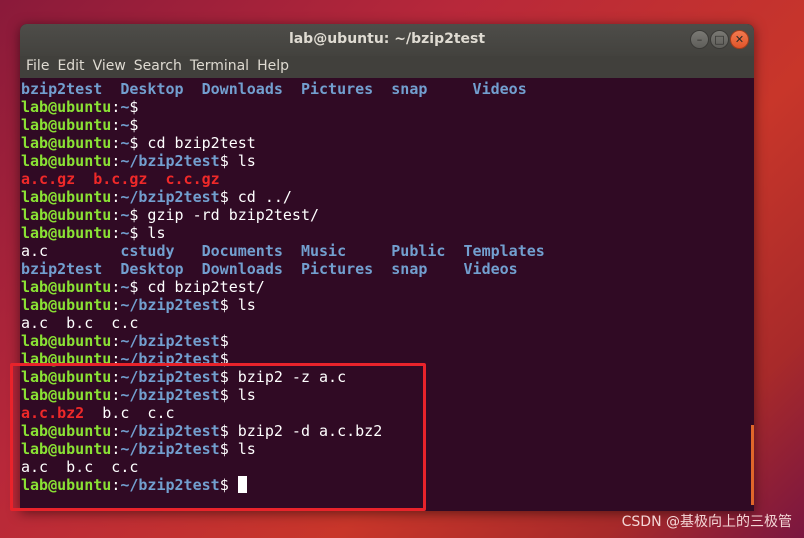 This screenshot has height=538, width=804. I want to click on terminal-text: $ cd bzip2test/, so click(197, 287).